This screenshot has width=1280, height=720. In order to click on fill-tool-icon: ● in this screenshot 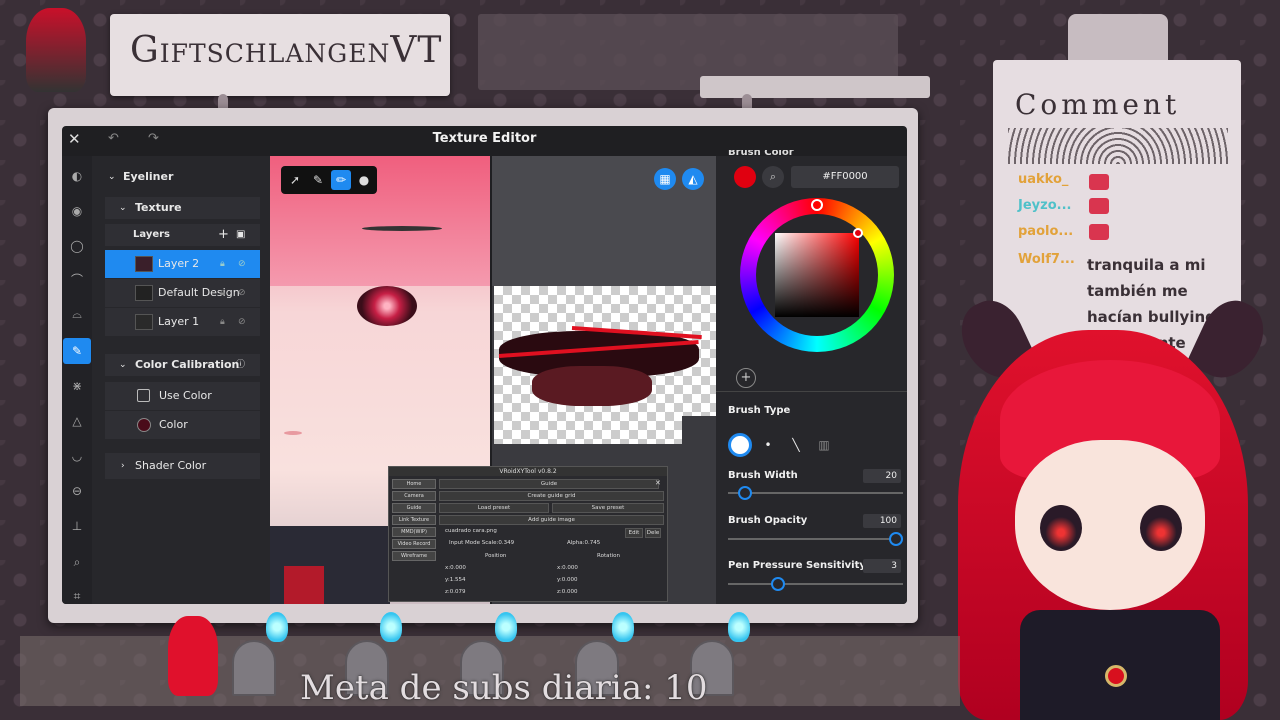, I will do `click(364, 180)`.